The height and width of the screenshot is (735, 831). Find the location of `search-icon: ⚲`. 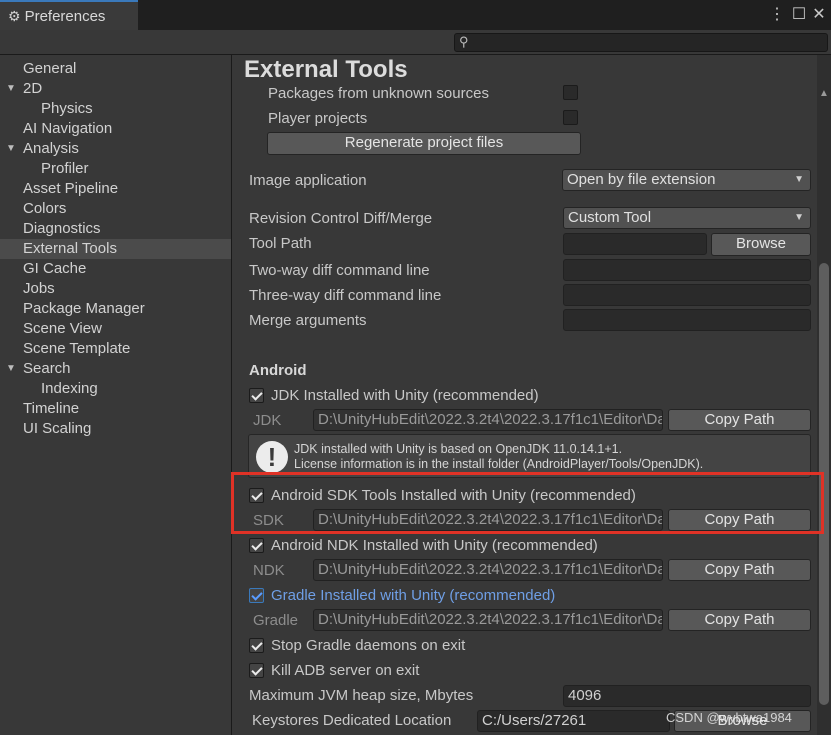

search-icon: ⚲ is located at coordinates (464, 41).